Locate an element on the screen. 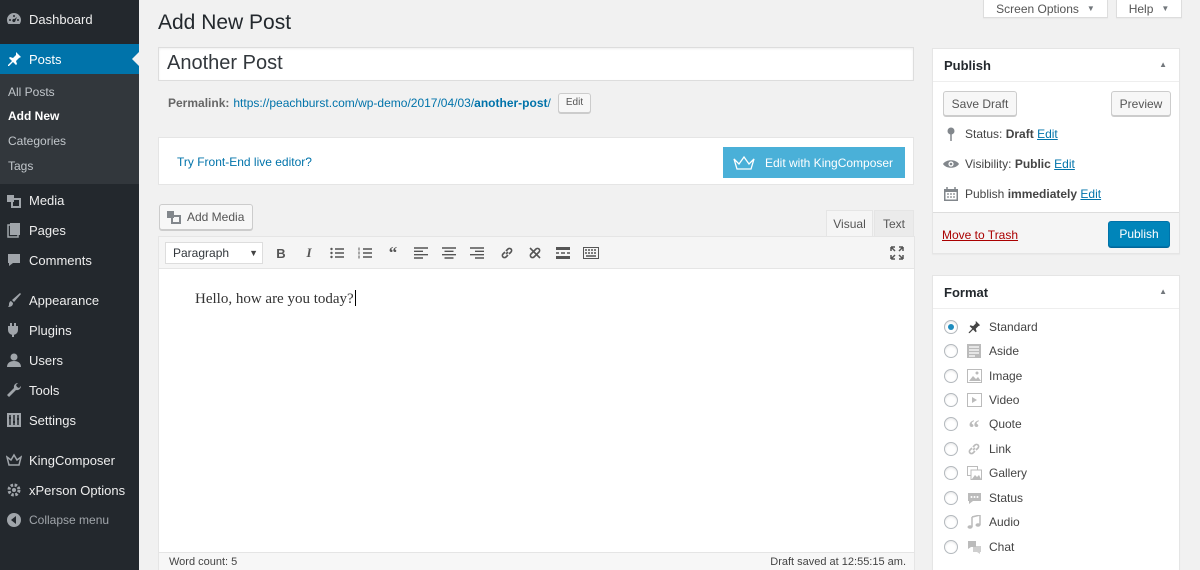  format-select: Paragraph ▼ is located at coordinates (214, 253).